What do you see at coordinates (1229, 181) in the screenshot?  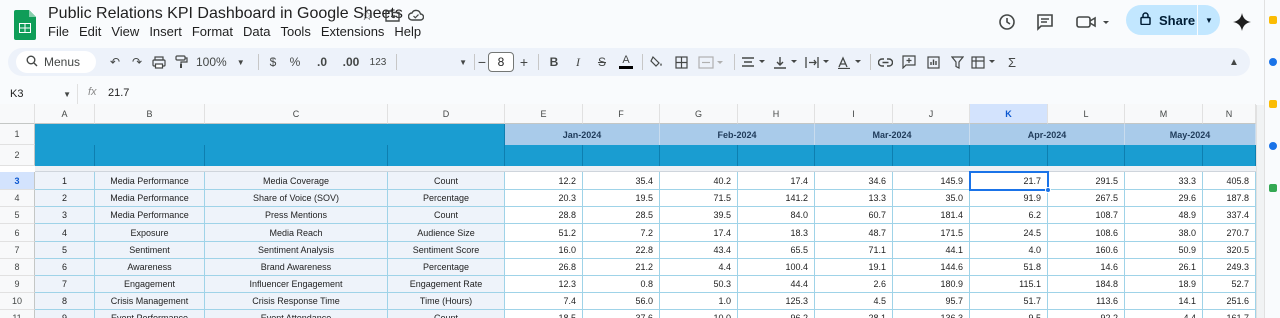 I see `value-cell: 405.8` at bounding box center [1229, 181].